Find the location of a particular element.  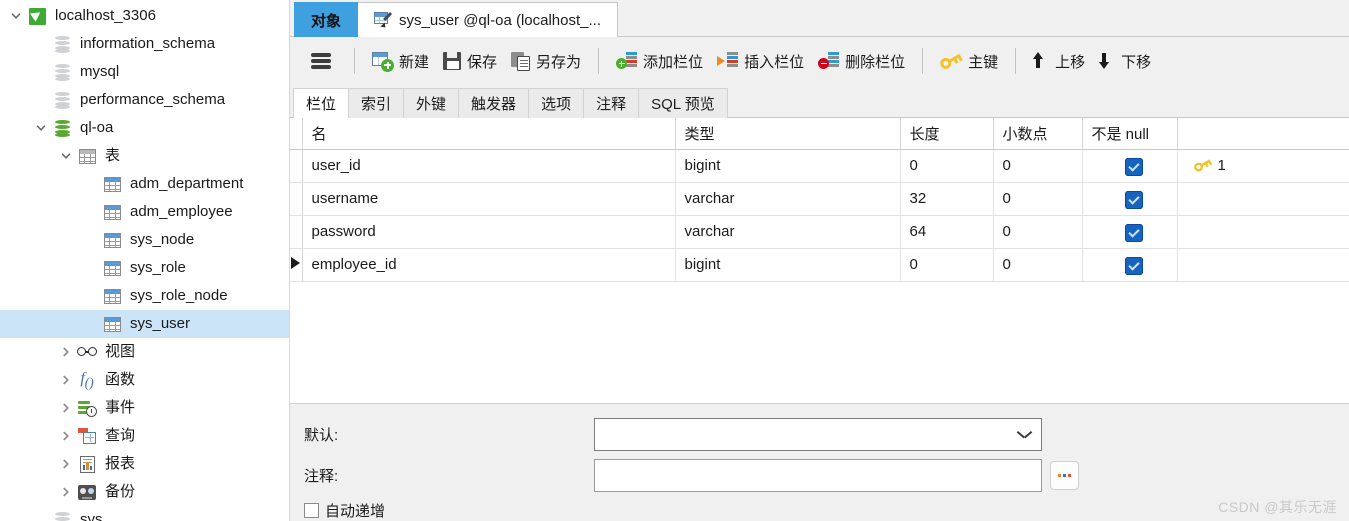

column-header-3: 小数点 is located at coordinates (1038, 134).